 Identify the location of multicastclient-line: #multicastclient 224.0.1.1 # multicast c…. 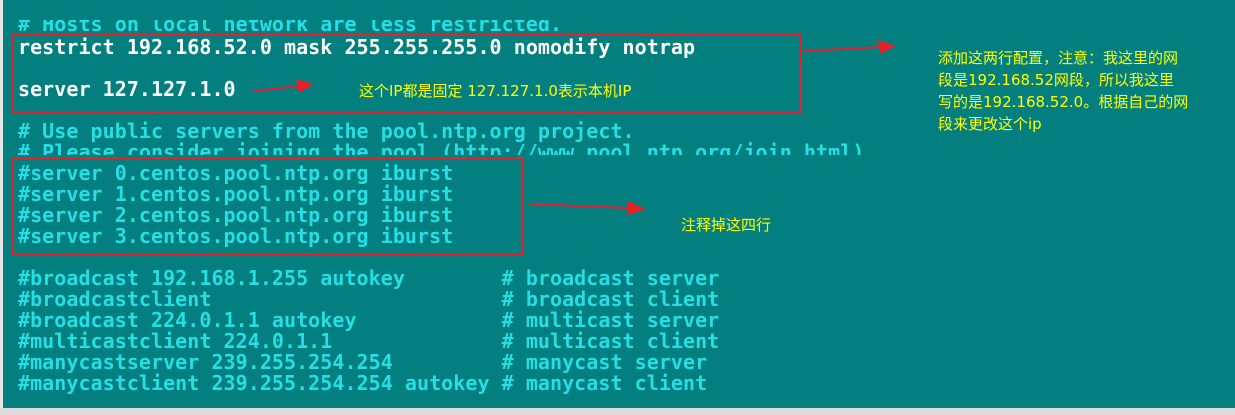
(369, 341).